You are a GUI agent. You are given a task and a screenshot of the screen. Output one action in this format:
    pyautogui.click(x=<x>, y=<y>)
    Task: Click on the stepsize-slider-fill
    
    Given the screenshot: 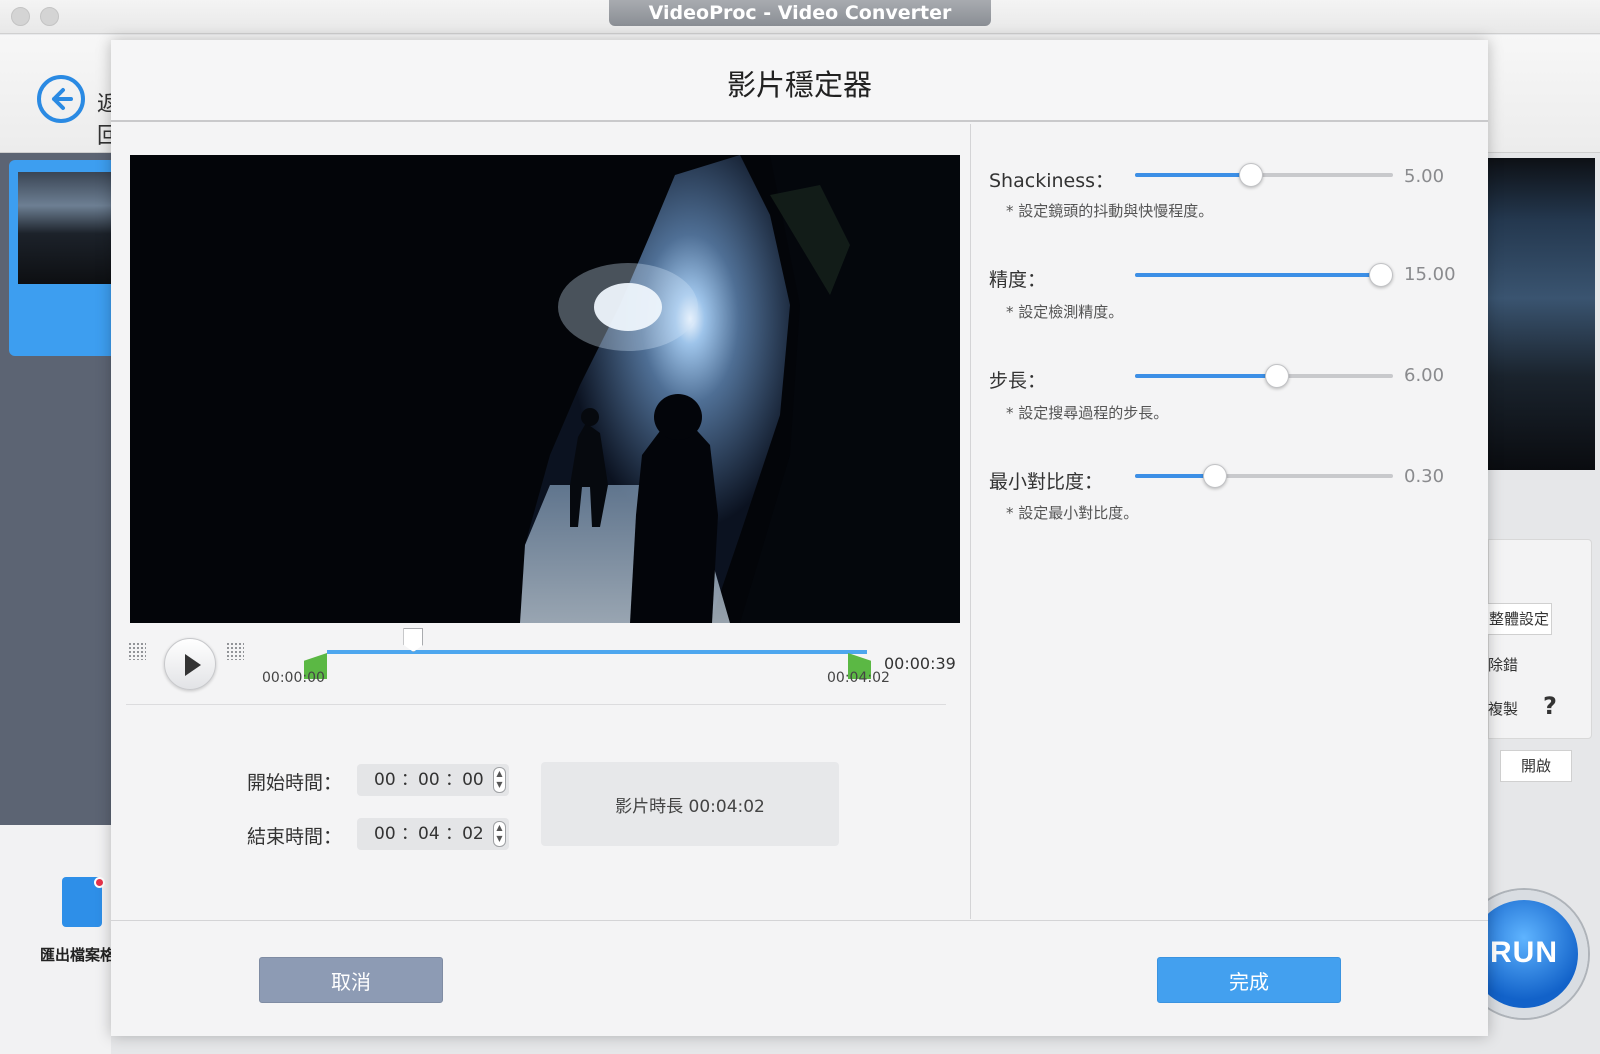 What is the action you would take?
    pyautogui.click(x=1206, y=376)
    